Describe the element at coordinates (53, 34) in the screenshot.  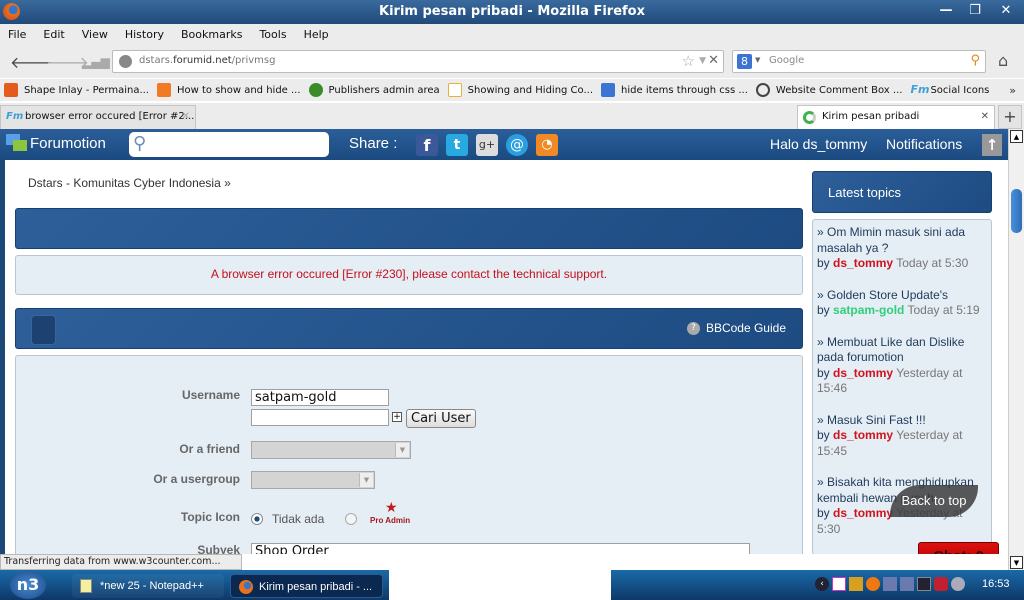
I see `menu-edit: Edit` at that location.